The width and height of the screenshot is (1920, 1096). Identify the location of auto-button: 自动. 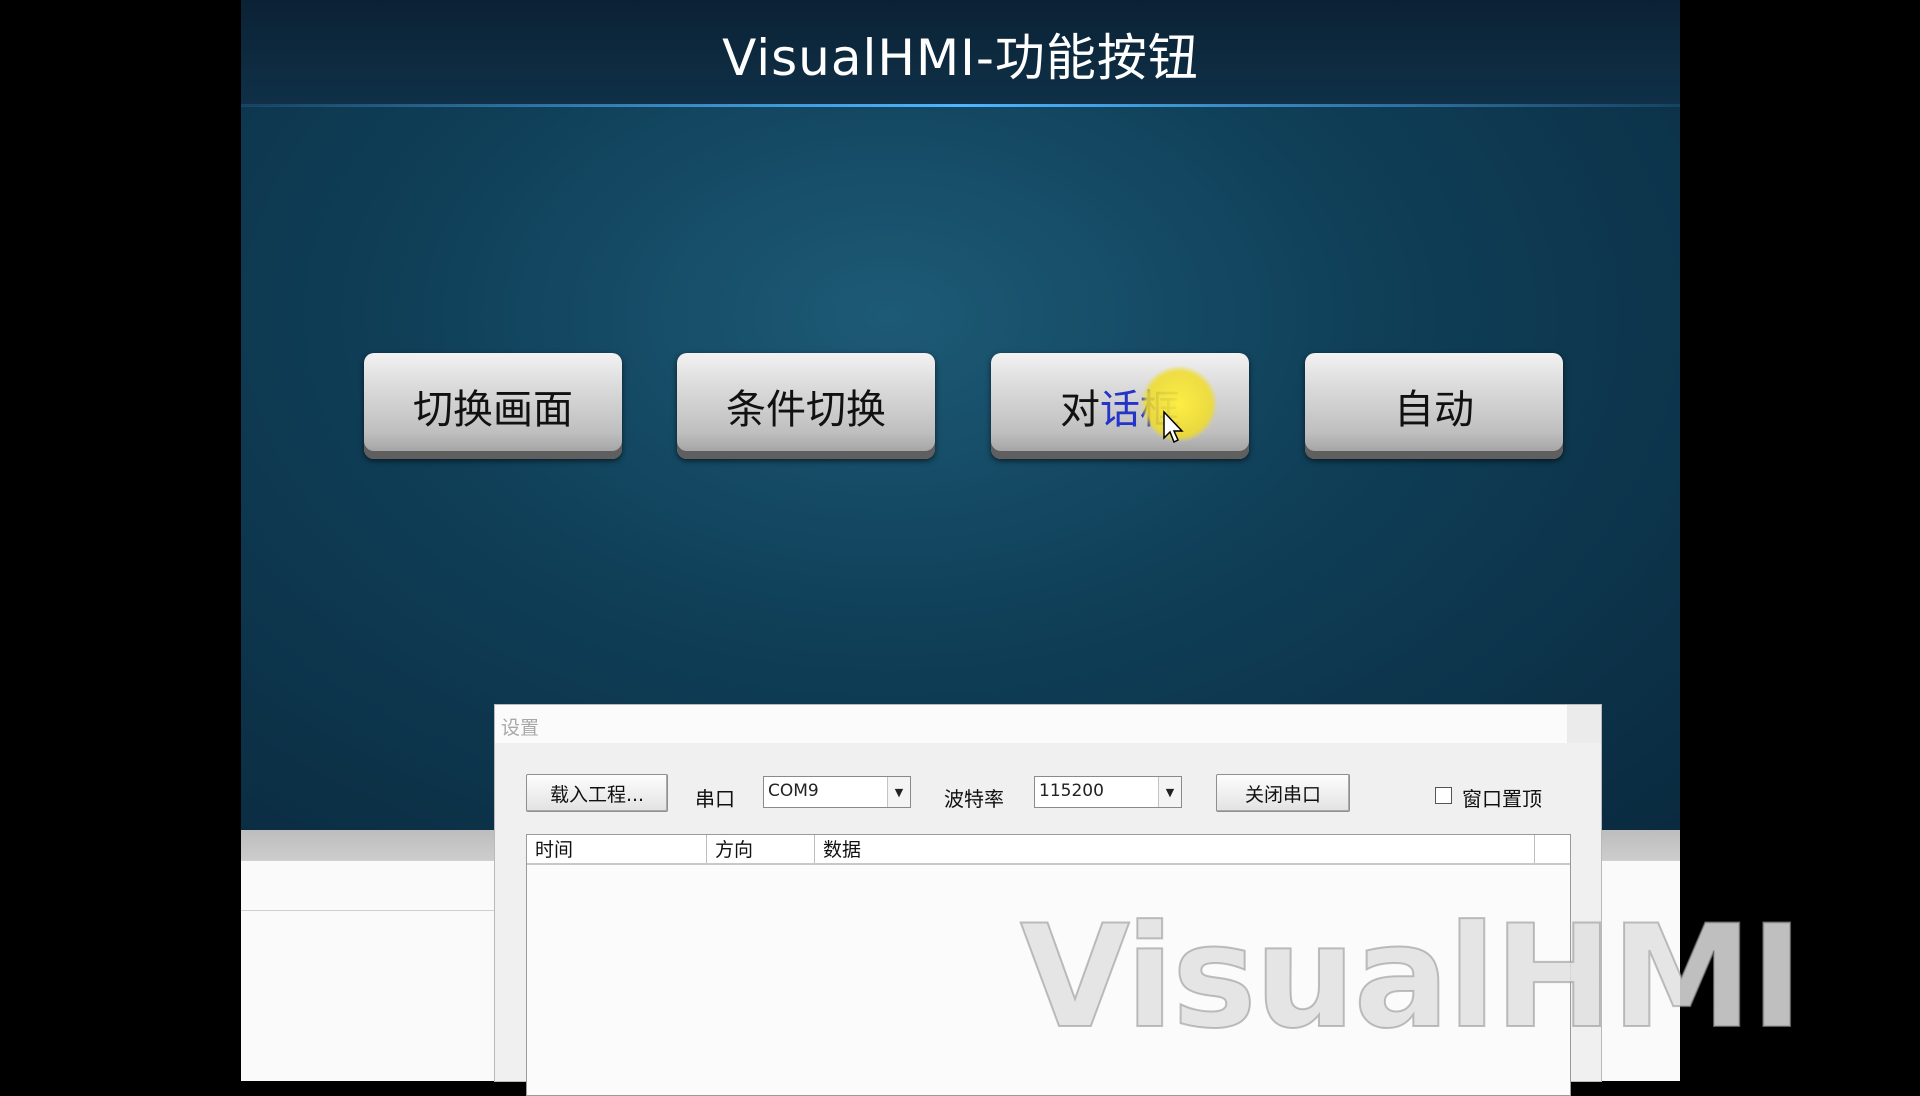
(1434, 406).